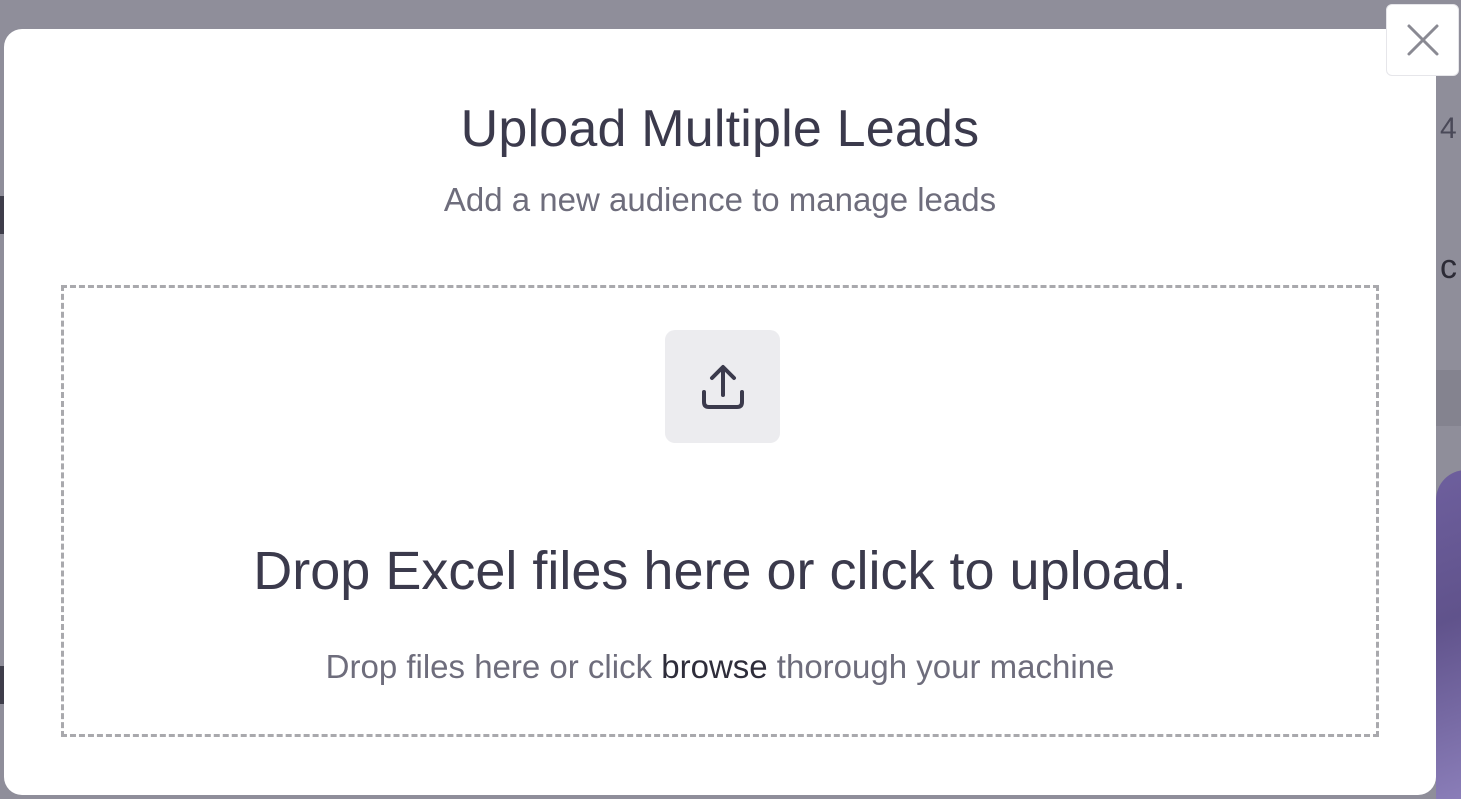 Image resolution: width=1461 pixels, height=799 pixels. Describe the element at coordinates (720, 129) in the screenshot. I see `modal-title: Upload Multiple Leads` at that location.